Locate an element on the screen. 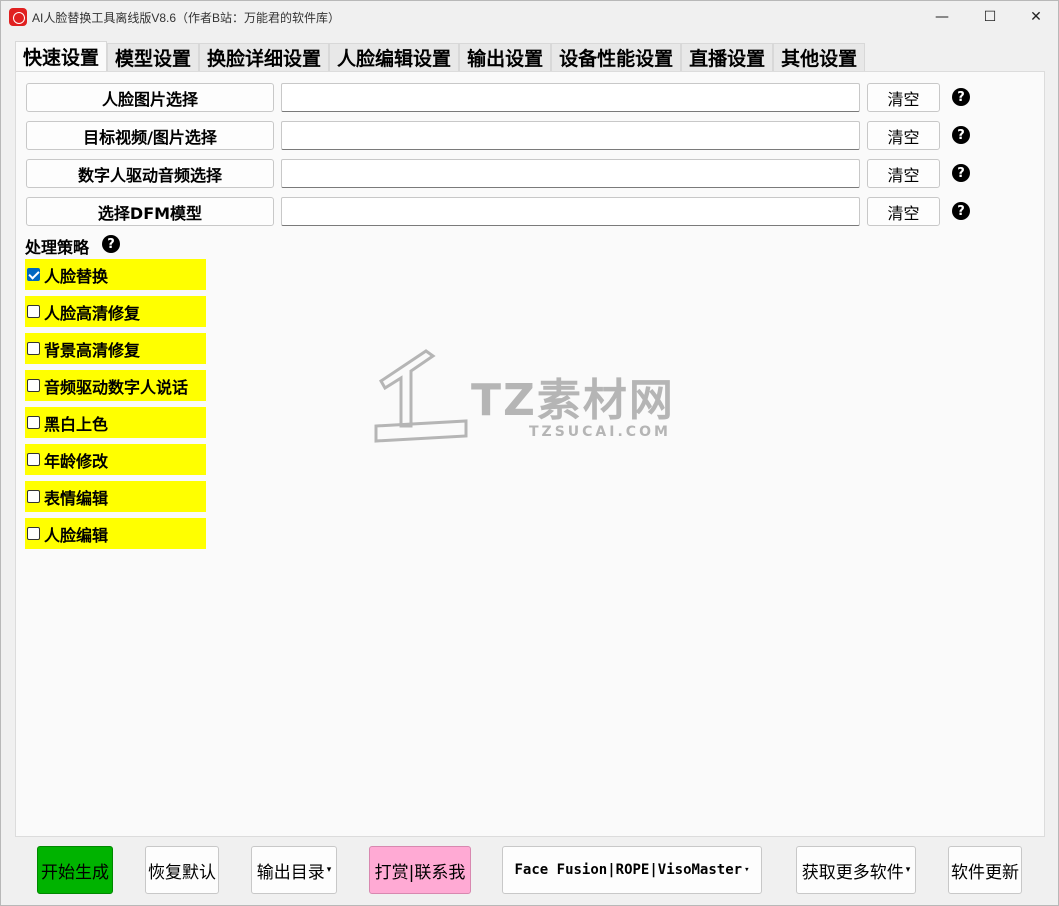 This screenshot has height=906, width=1059. more-software-dropdown: 获取更多软件 ▾ is located at coordinates (856, 870).